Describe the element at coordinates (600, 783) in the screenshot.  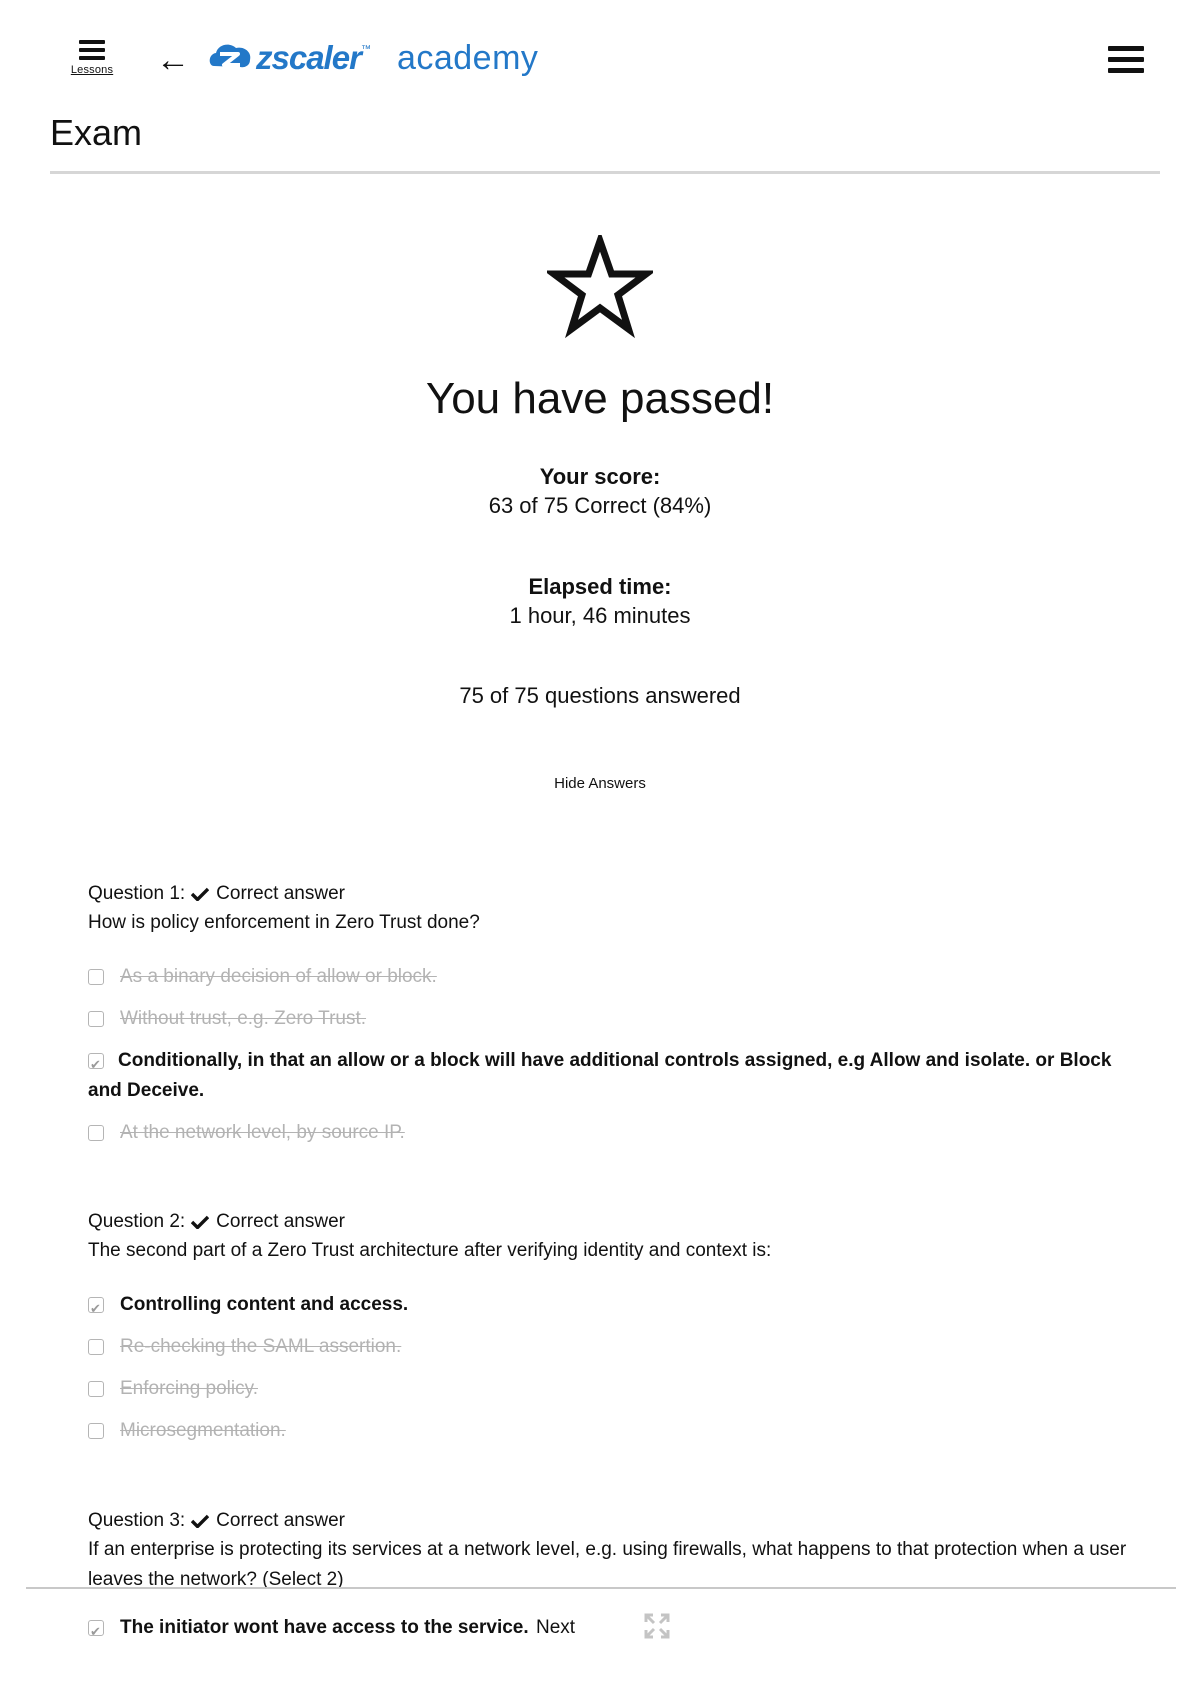
I see `hide-answers-button: Hide Answers` at that location.